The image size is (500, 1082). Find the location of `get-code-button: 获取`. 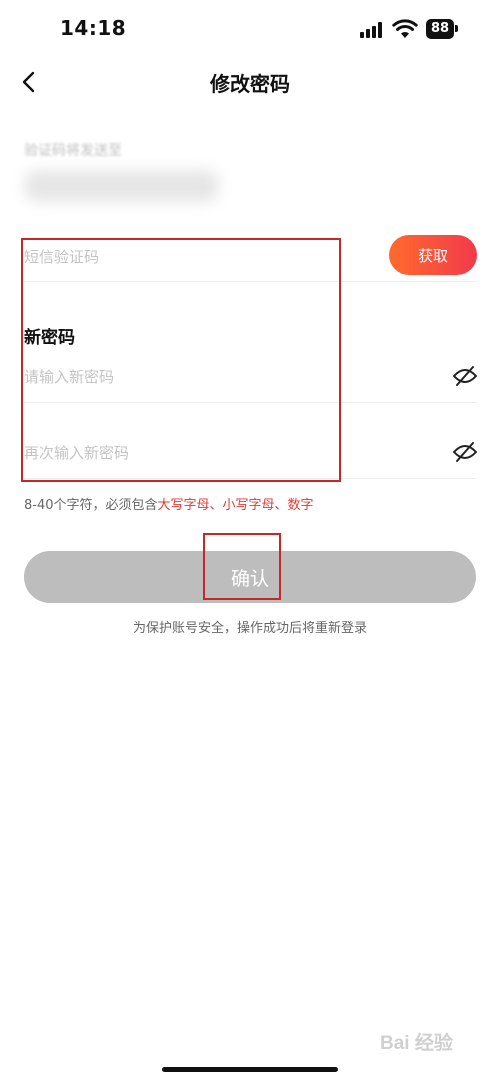

get-code-button: 获取 is located at coordinates (433, 255).